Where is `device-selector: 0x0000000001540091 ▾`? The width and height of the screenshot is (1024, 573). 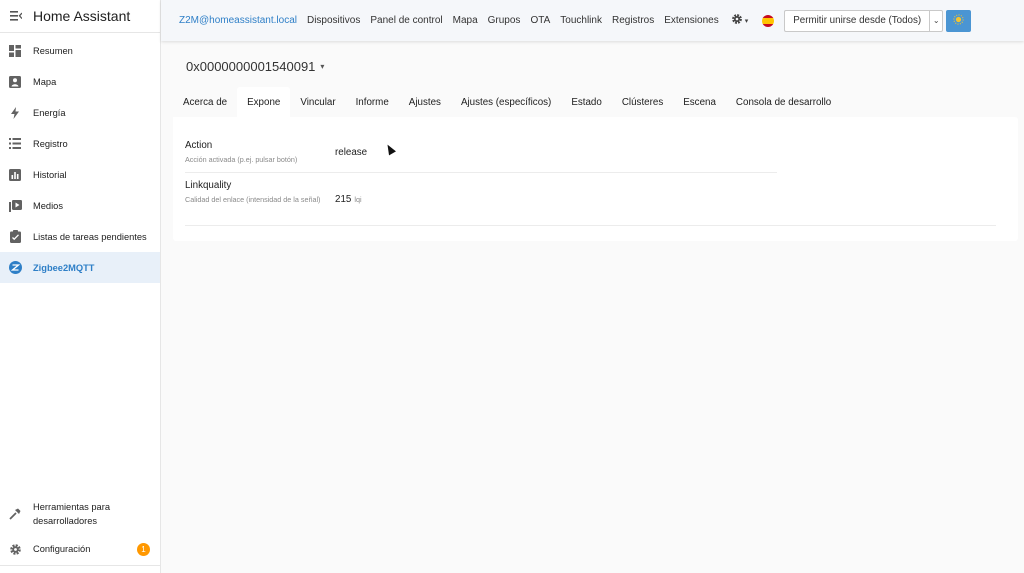 device-selector: 0x0000000001540091 ▾ is located at coordinates (255, 66).